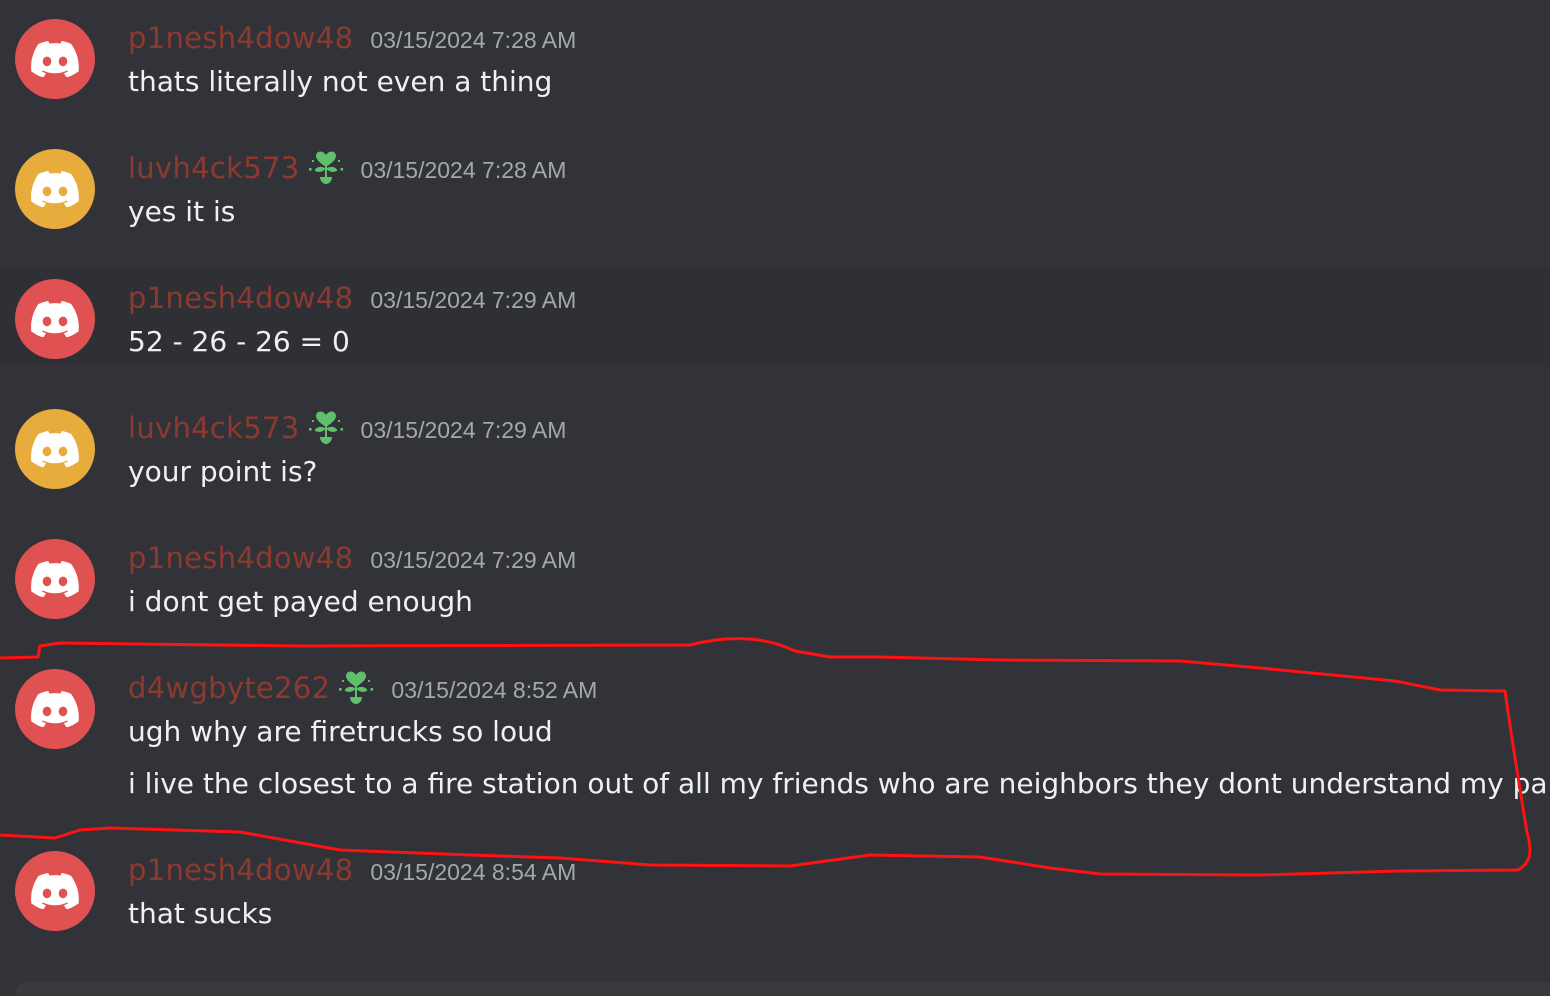 The width and height of the screenshot is (1550, 996). What do you see at coordinates (494, 690) in the screenshot?
I see `timestamp: 03/15/2024 8:52 AM` at bounding box center [494, 690].